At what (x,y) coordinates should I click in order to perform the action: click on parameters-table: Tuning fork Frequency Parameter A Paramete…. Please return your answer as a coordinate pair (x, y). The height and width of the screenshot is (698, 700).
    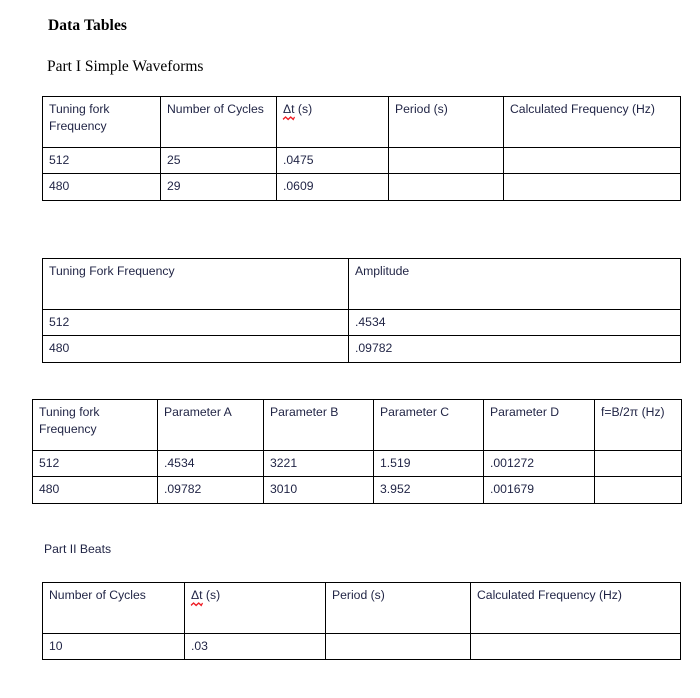
    Looking at the image, I should click on (357, 451).